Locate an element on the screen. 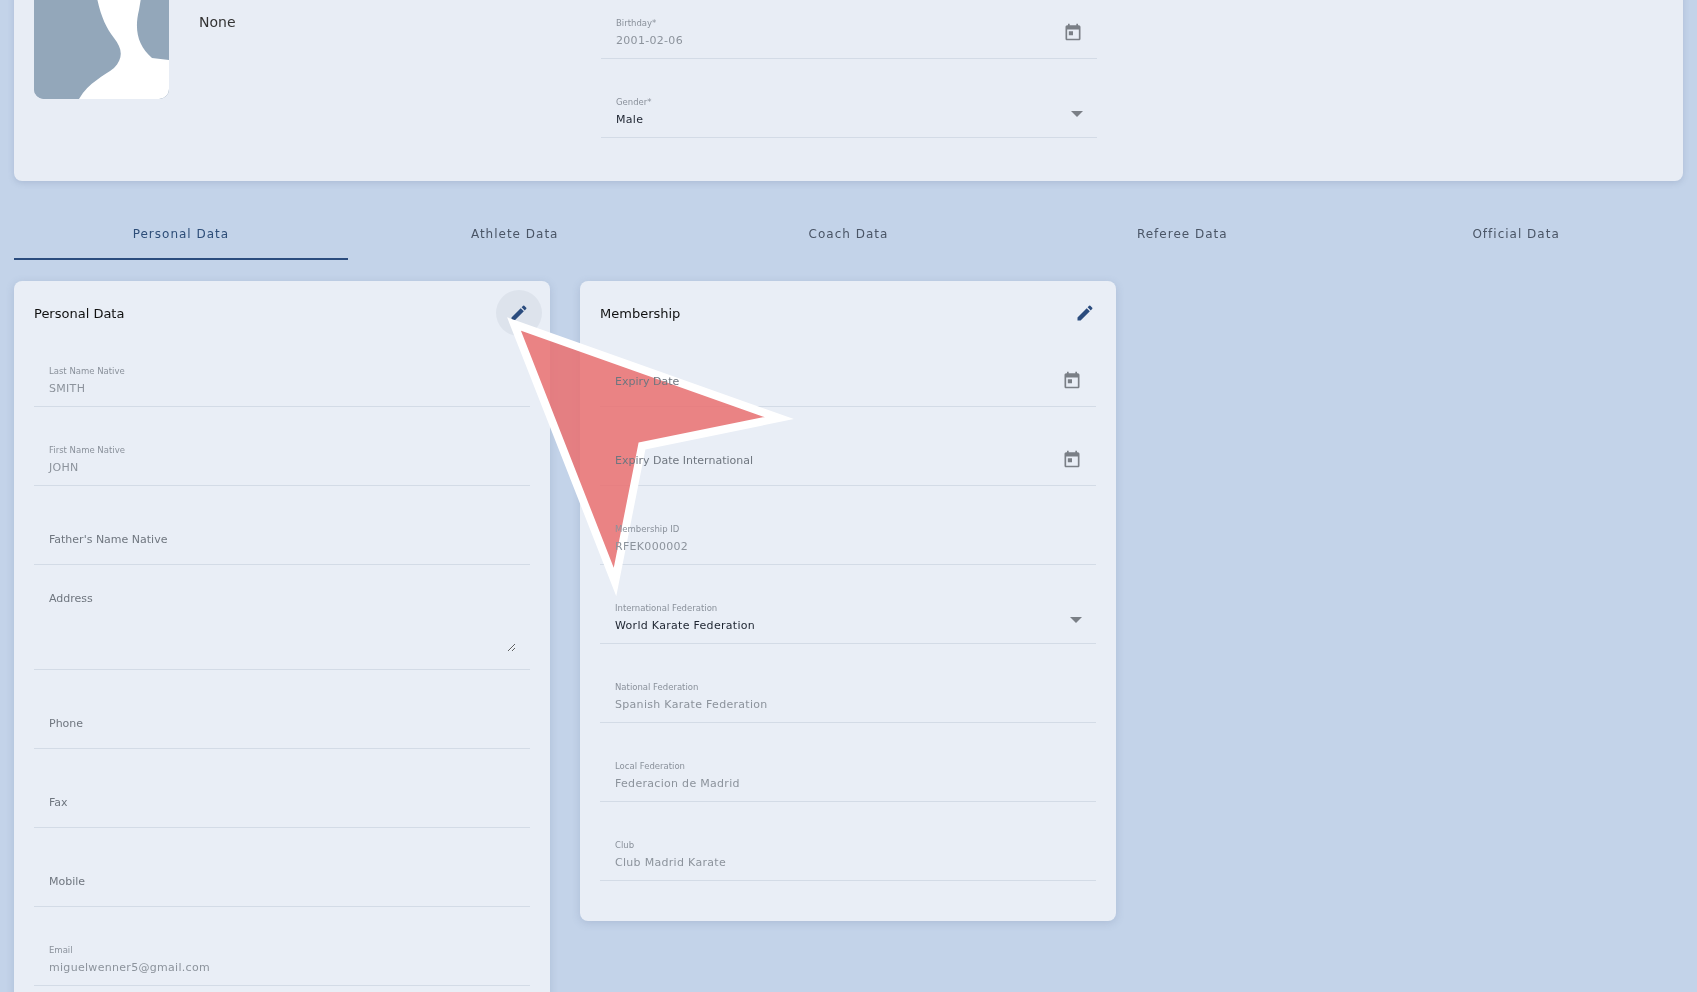 This screenshot has width=1697, height=992. input-field: Mobile is located at coordinates (282, 881).